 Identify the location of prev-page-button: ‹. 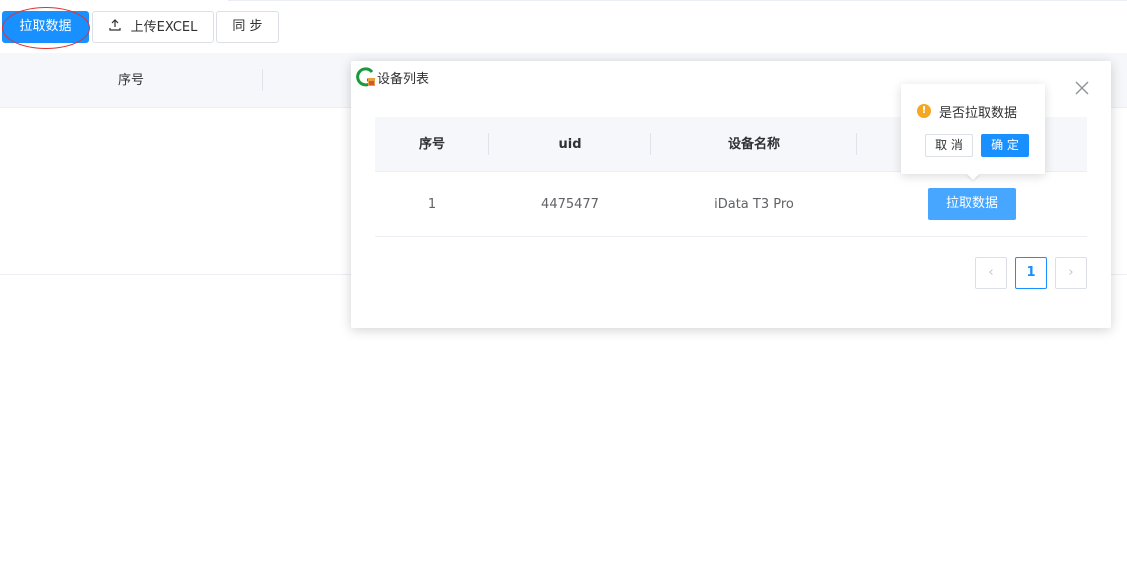
(991, 273).